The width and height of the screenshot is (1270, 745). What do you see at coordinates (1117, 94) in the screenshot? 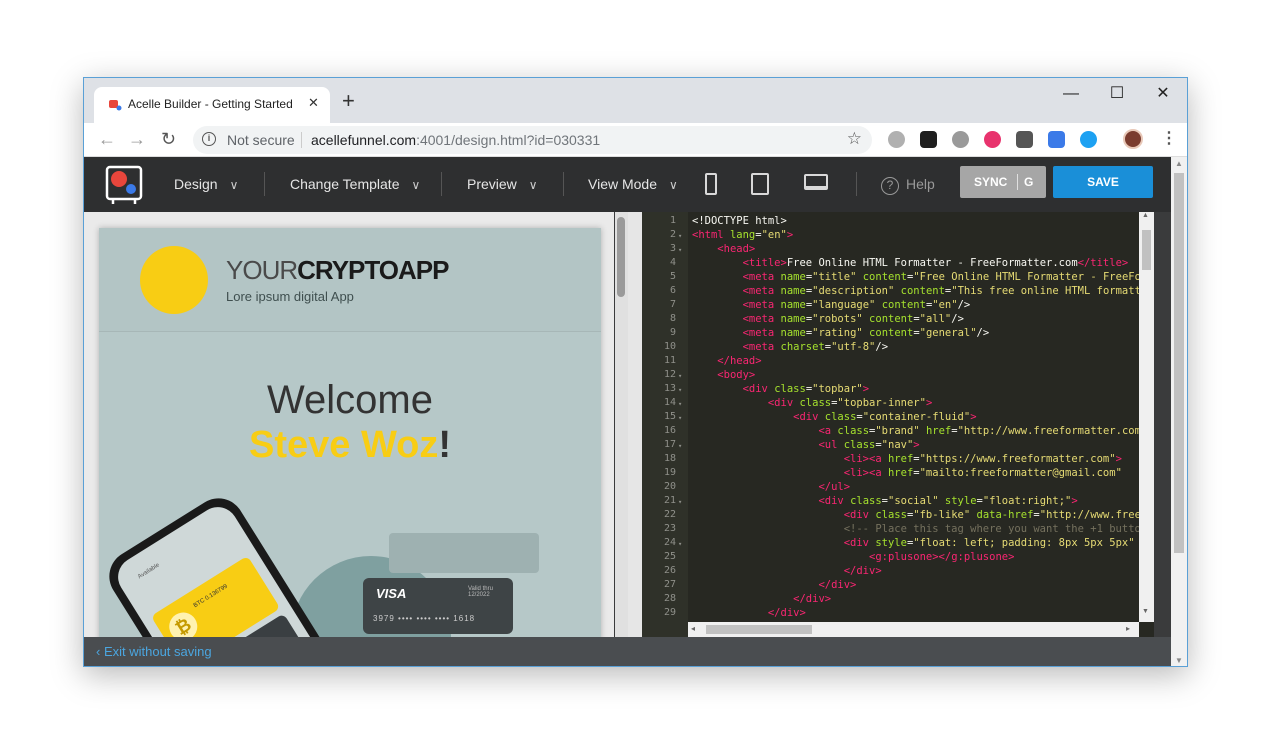
I see `maximize-button: ☐` at bounding box center [1117, 94].